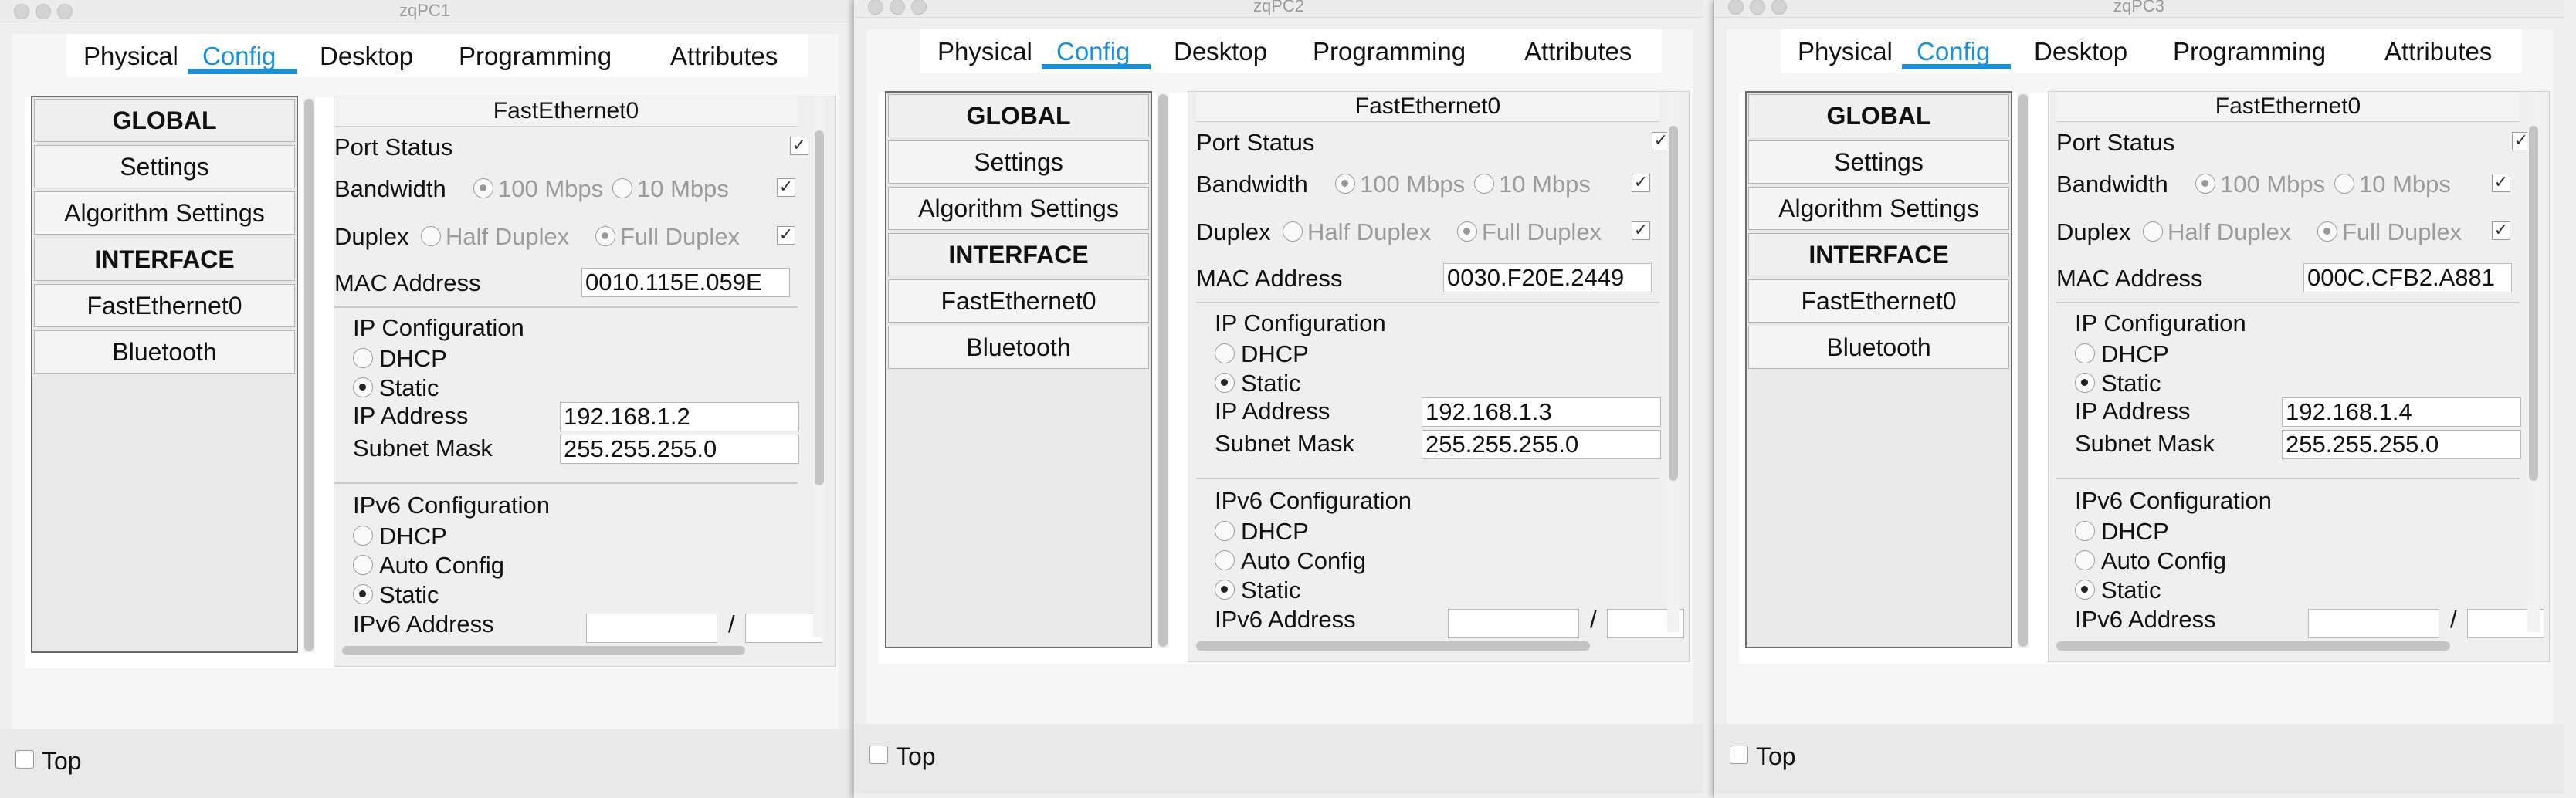 The width and height of the screenshot is (2576, 798). Describe the element at coordinates (424, 11) in the screenshot. I see `title-bar: zqPC1` at that location.